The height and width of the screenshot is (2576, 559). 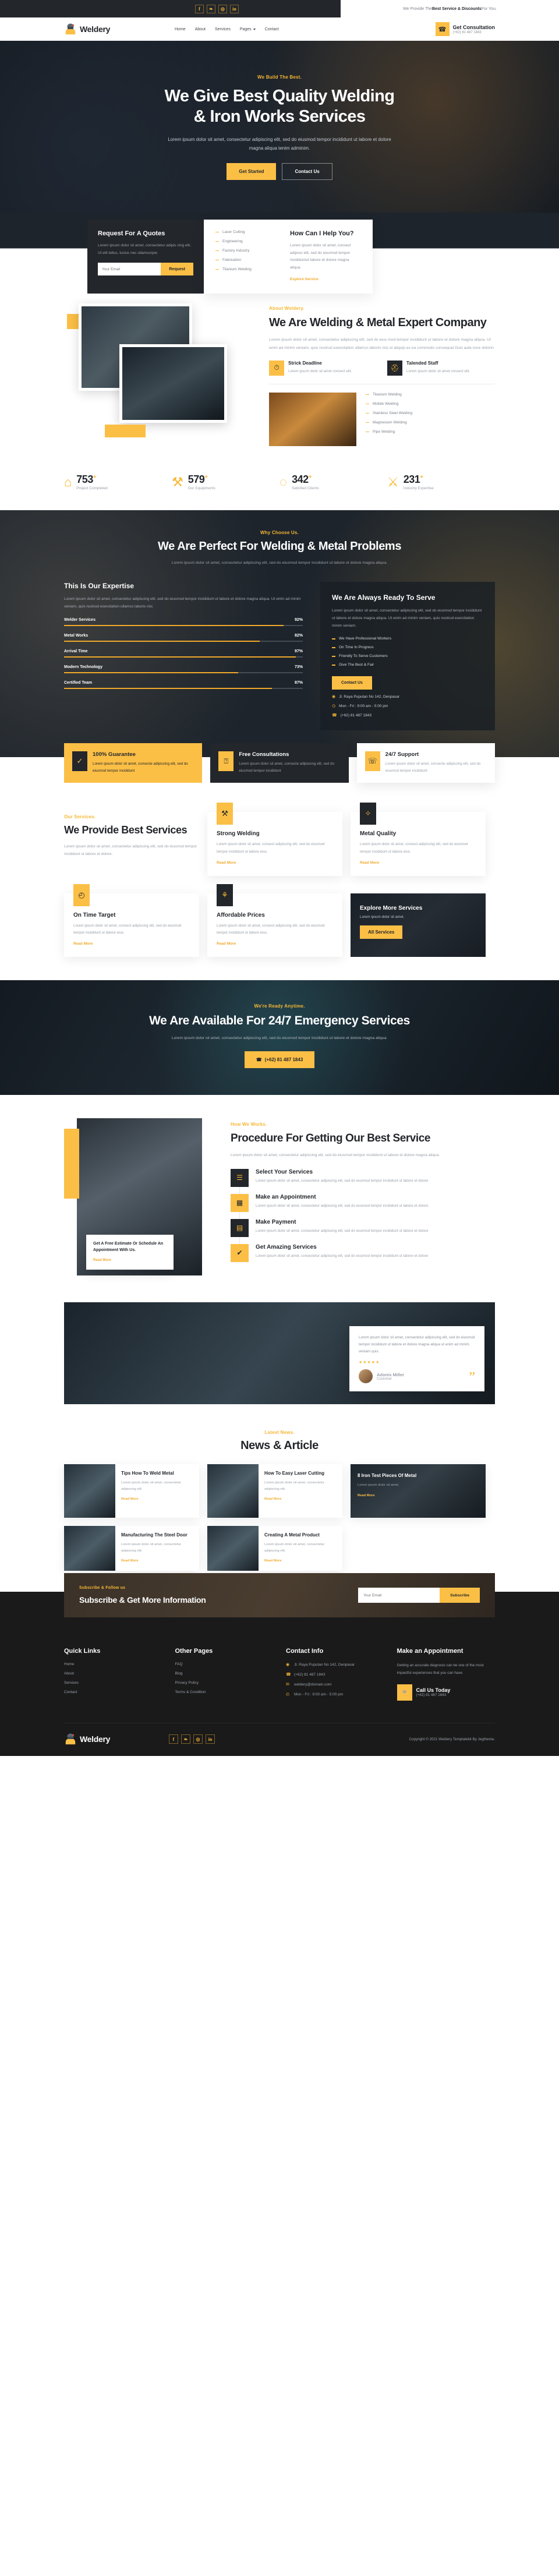 What do you see at coordinates (322, 233) in the screenshot?
I see `help-title: How Can I Help You?` at bounding box center [322, 233].